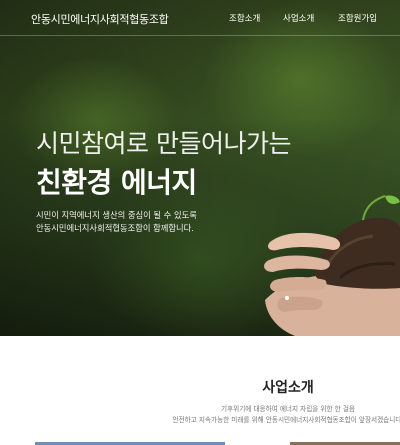  What do you see at coordinates (288, 409) in the screenshot?
I see `section-subtitle-line: 기후위기에 대응하여 에너지 자립을 위한 한 걸음` at bounding box center [288, 409].